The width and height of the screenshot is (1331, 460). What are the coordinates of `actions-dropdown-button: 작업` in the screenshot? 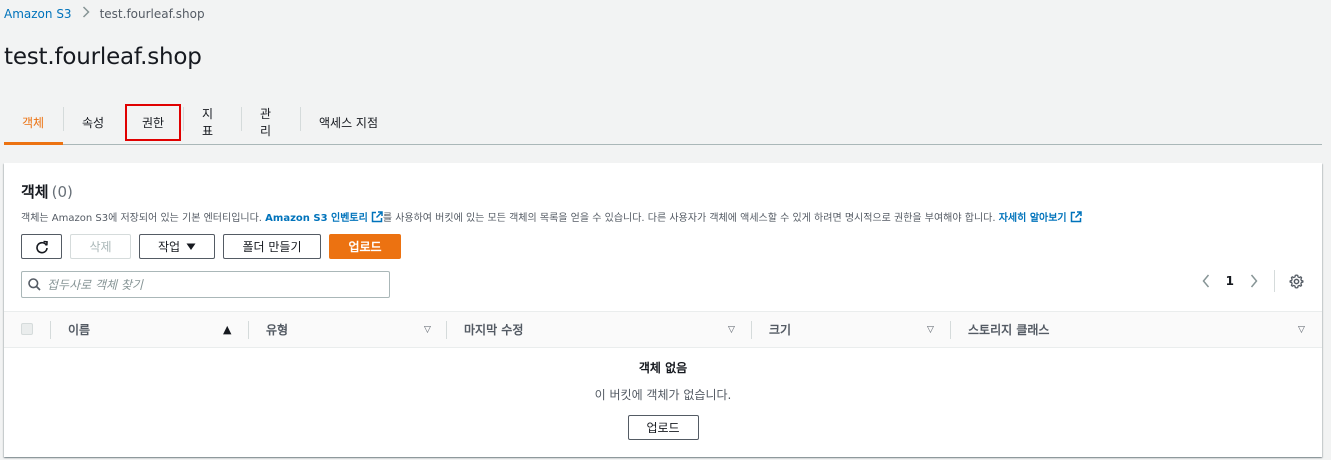 It's located at (177, 246).